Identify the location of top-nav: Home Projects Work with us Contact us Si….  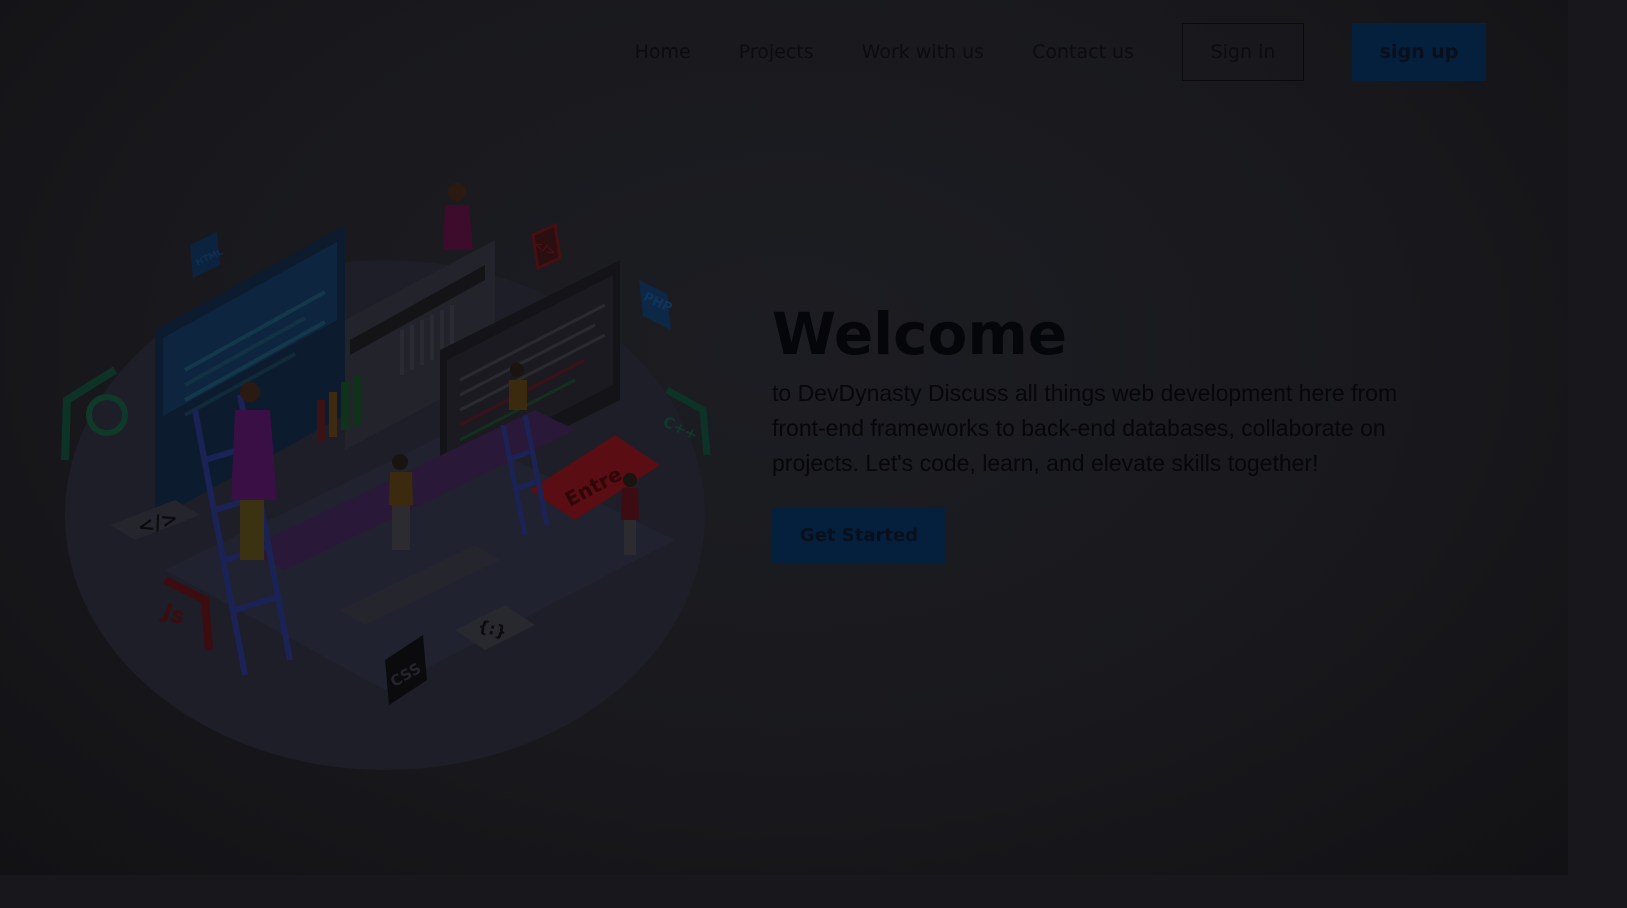
(1043, 52).